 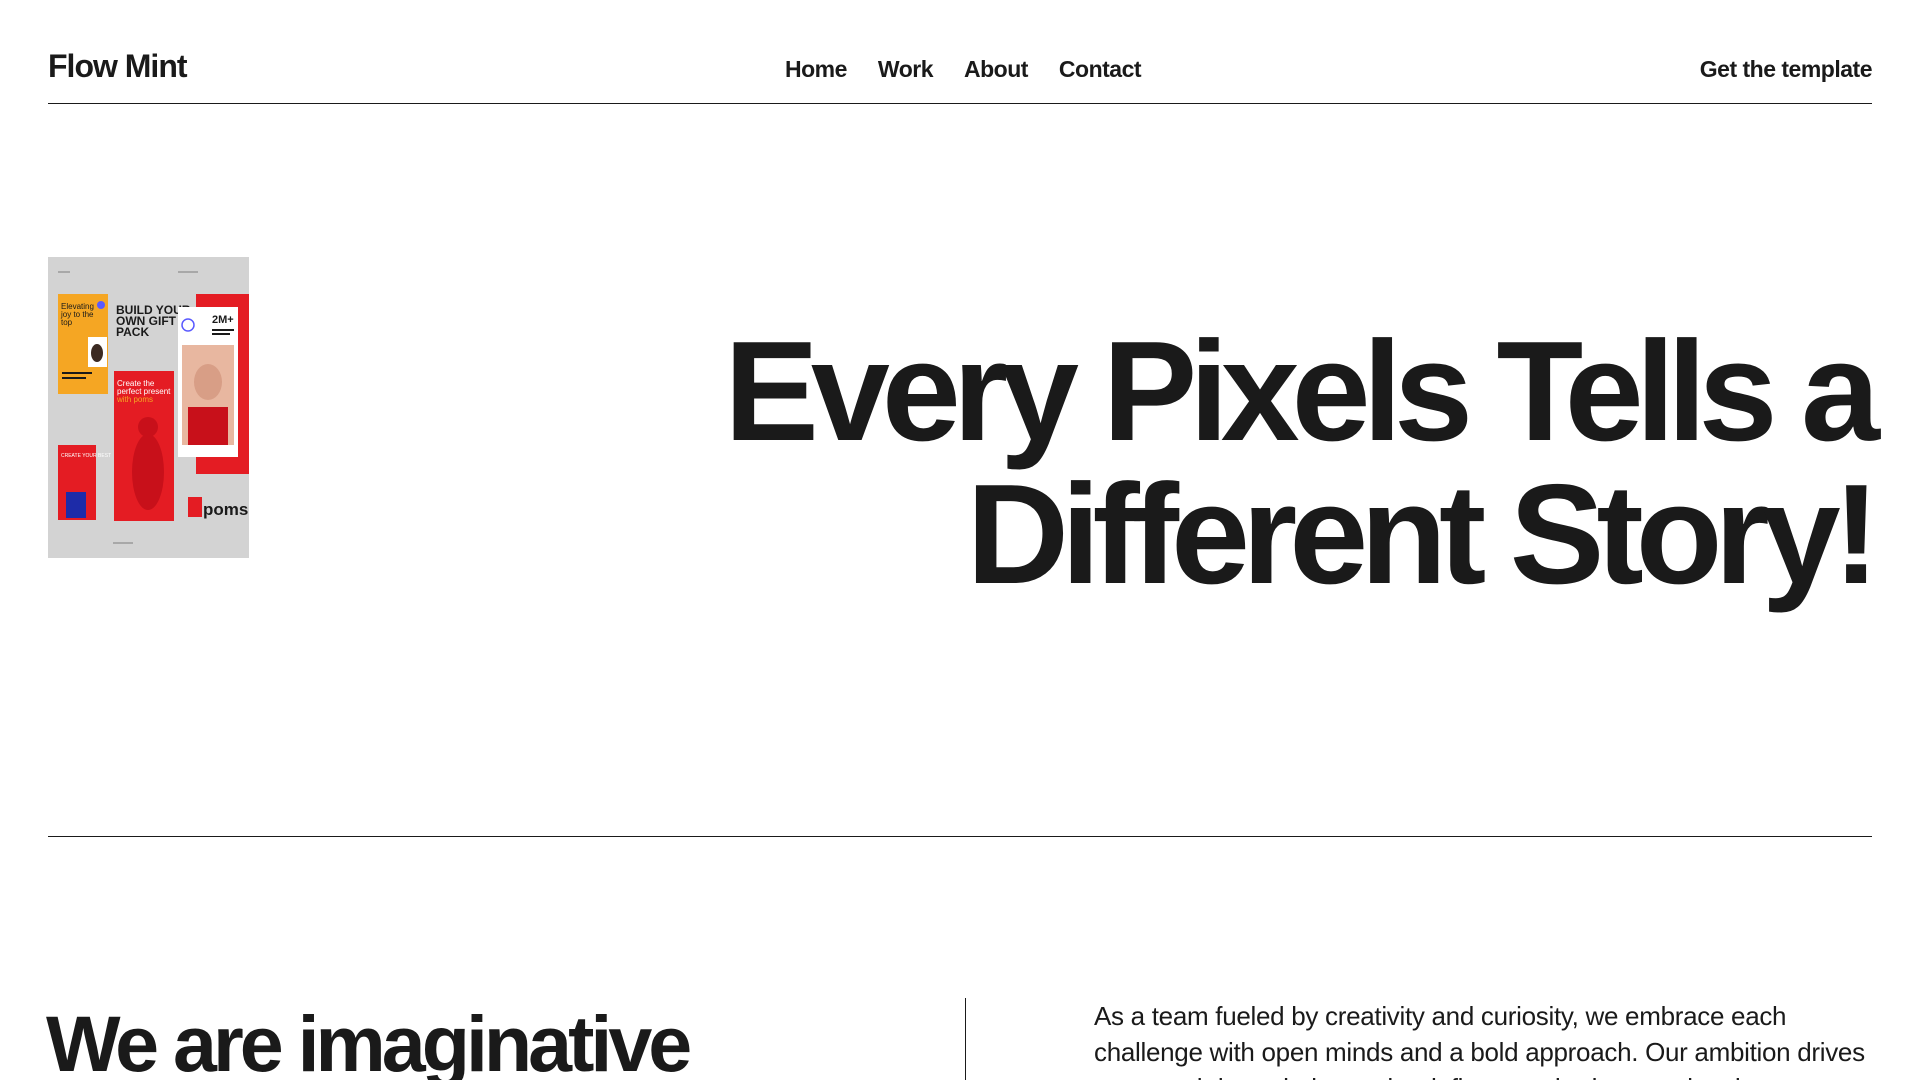 What do you see at coordinates (965, 1039) in the screenshot?
I see `vertical-divider` at bounding box center [965, 1039].